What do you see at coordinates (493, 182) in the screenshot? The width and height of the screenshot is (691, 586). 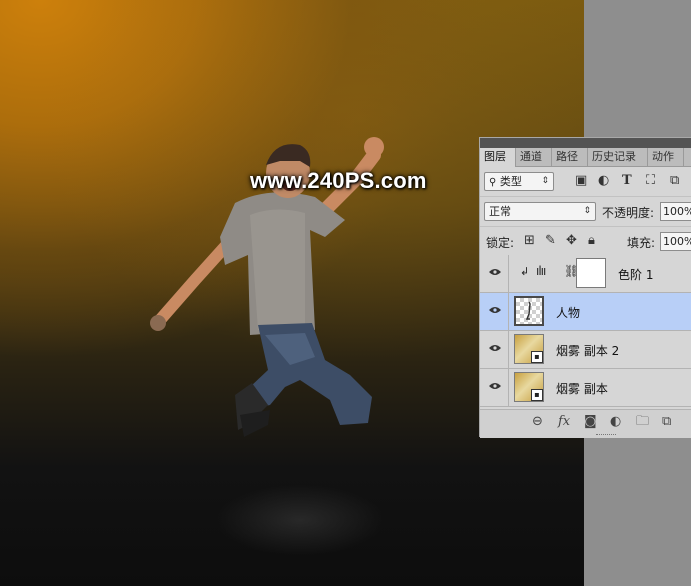 I see `search-icon: ⚲` at bounding box center [493, 182].